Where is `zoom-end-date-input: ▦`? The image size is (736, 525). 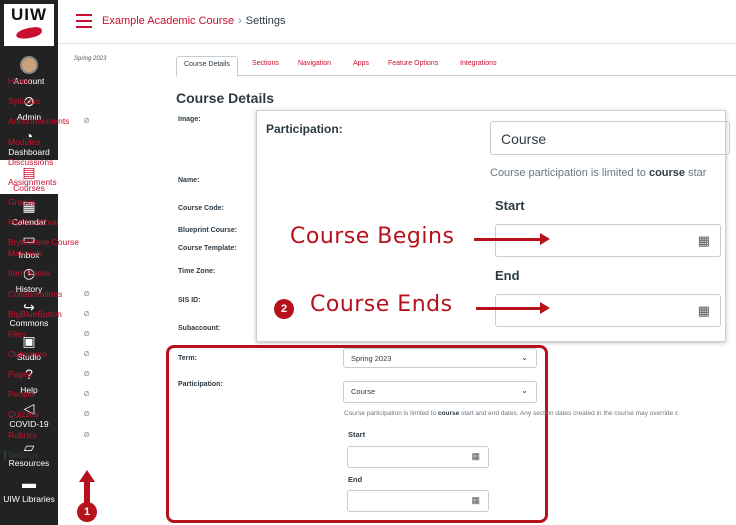
zoom-end-date-input: ▦ is located at coordinates (608, 310).